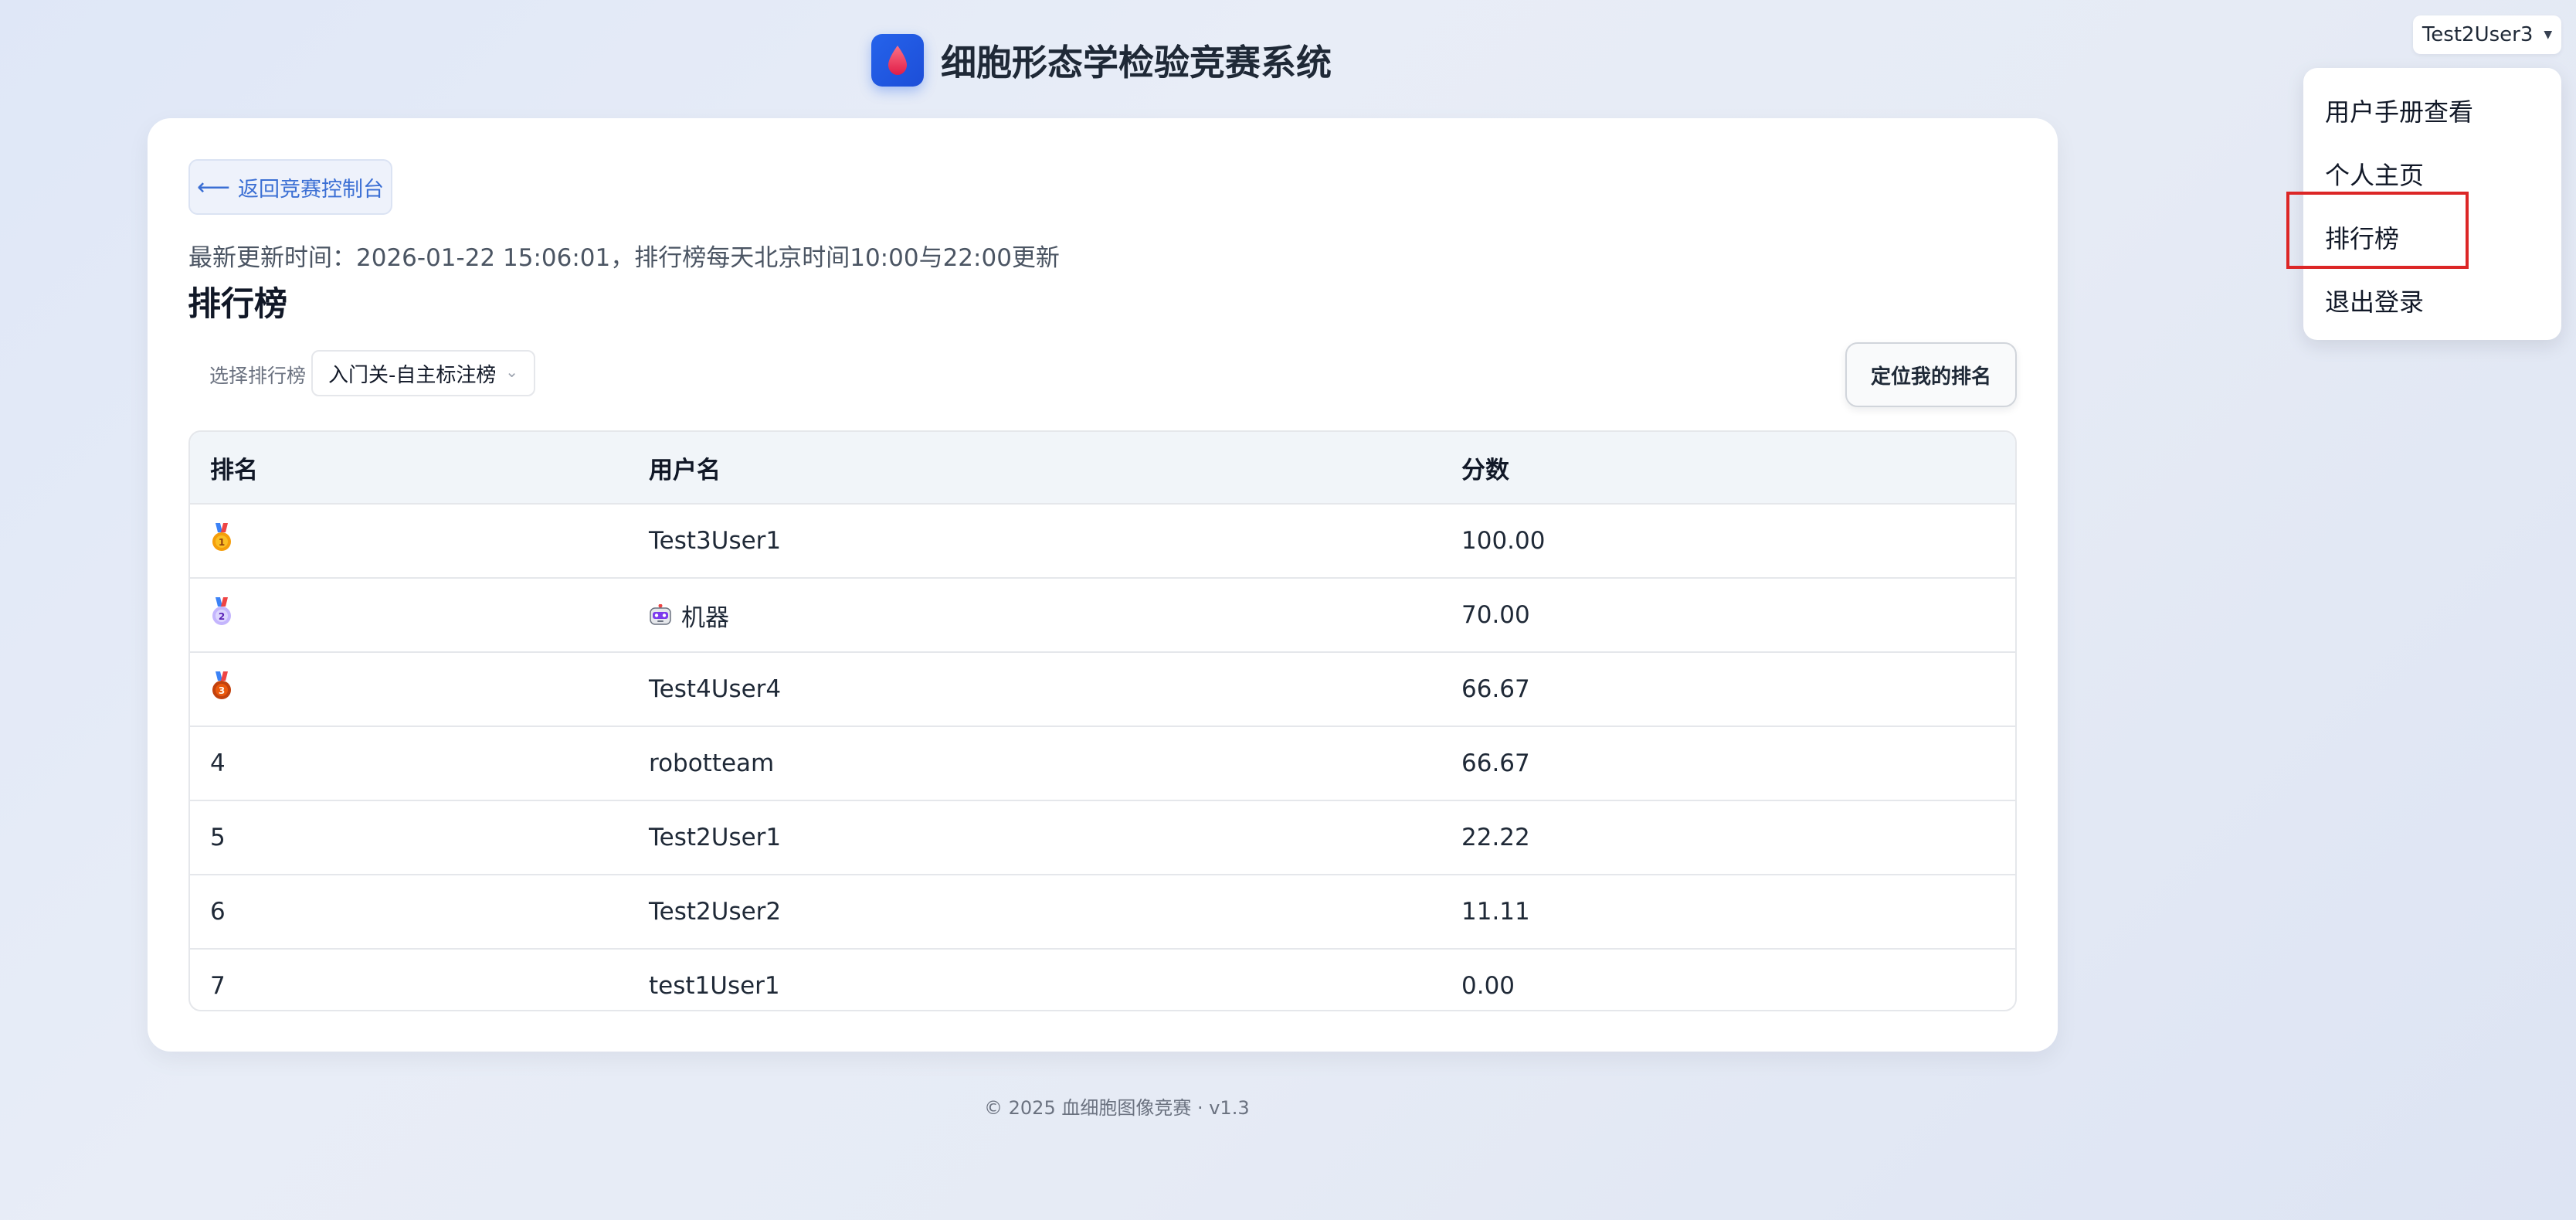  Describe the element at coordinates (1931, 374) in the screenshot. I see `locate-my-rank-button: 定位我的排名` at that location.